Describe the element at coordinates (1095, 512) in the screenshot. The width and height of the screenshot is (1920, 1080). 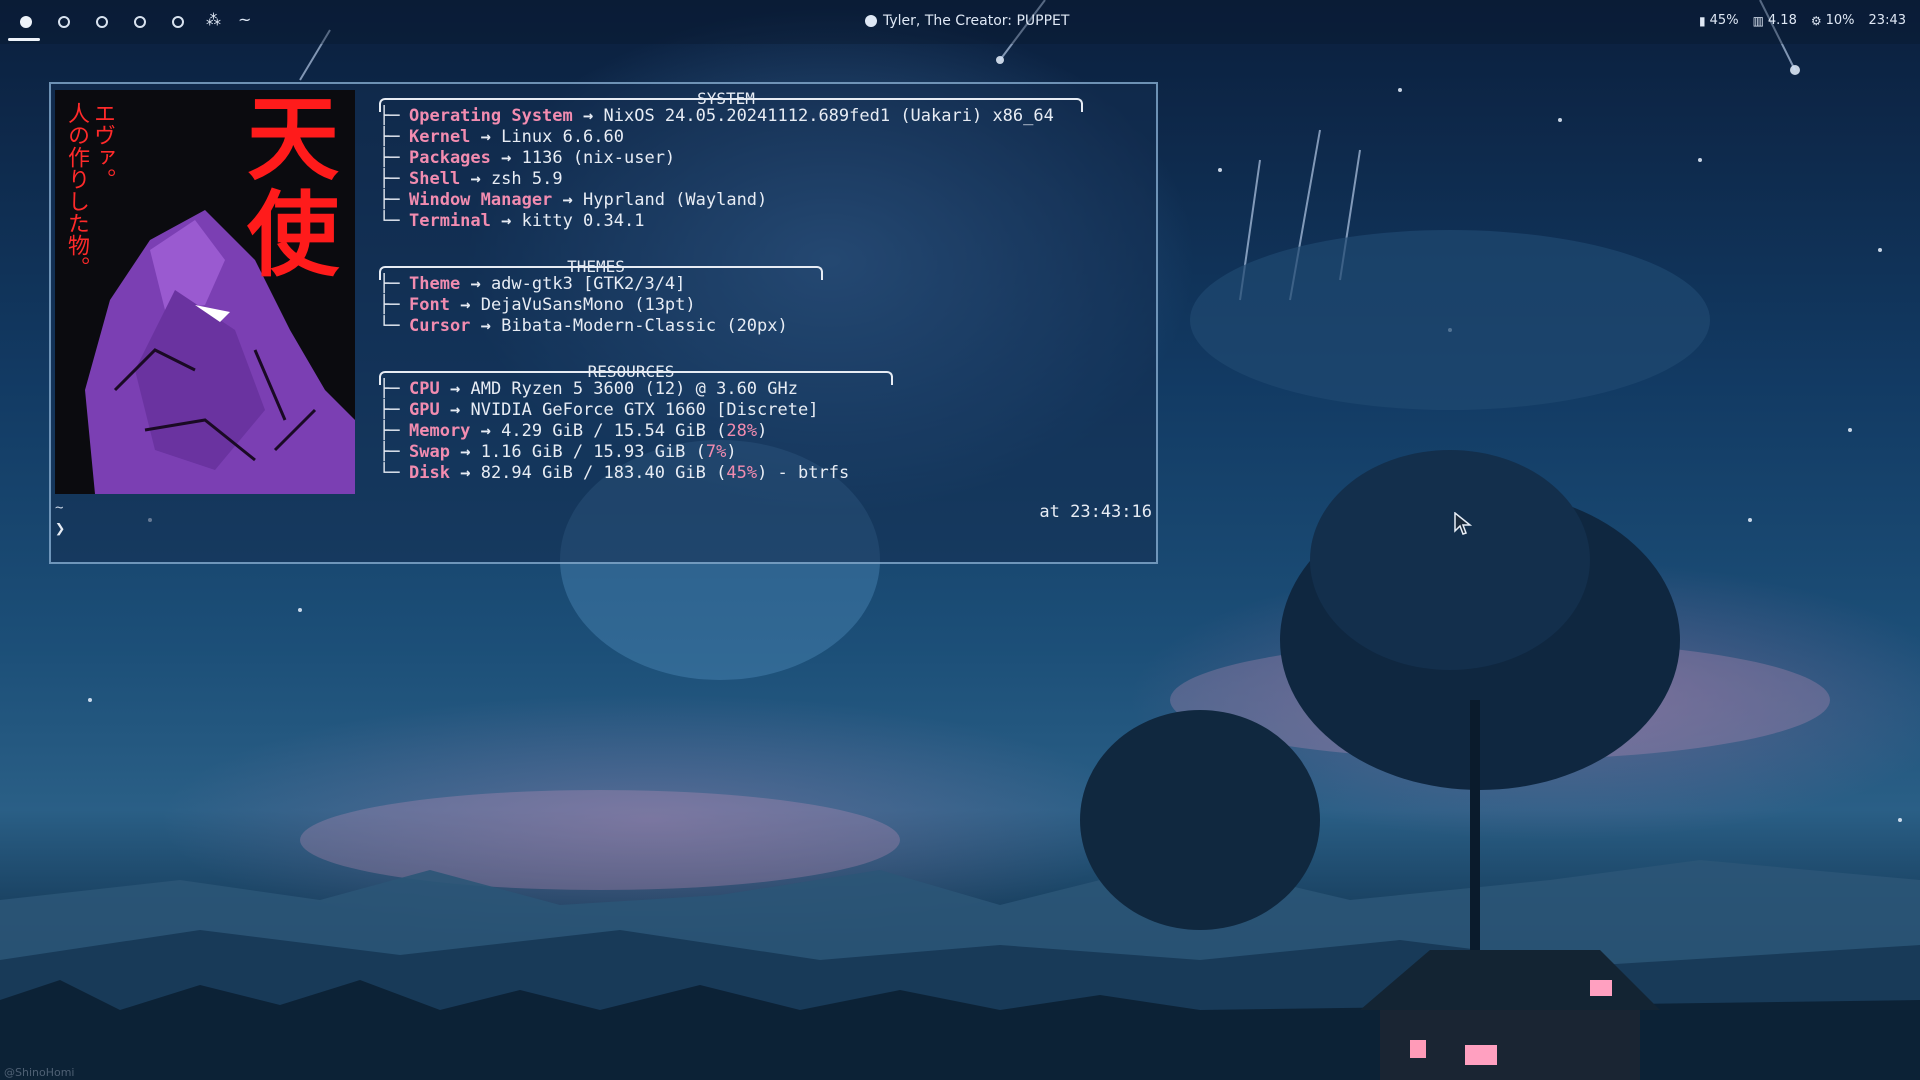
I see `prompt-timestamp: at 23:43:16` at that location.